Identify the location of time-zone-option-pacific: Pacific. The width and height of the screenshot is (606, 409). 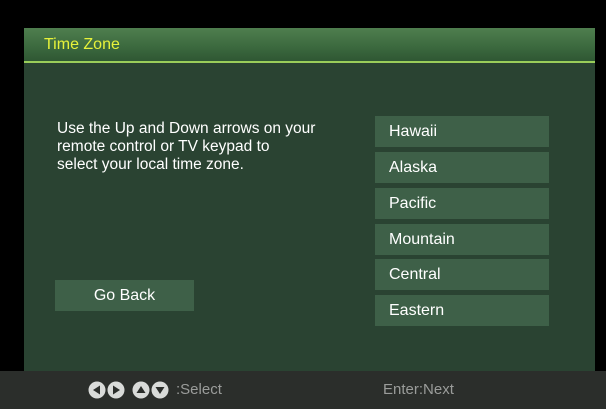
(462, 203).